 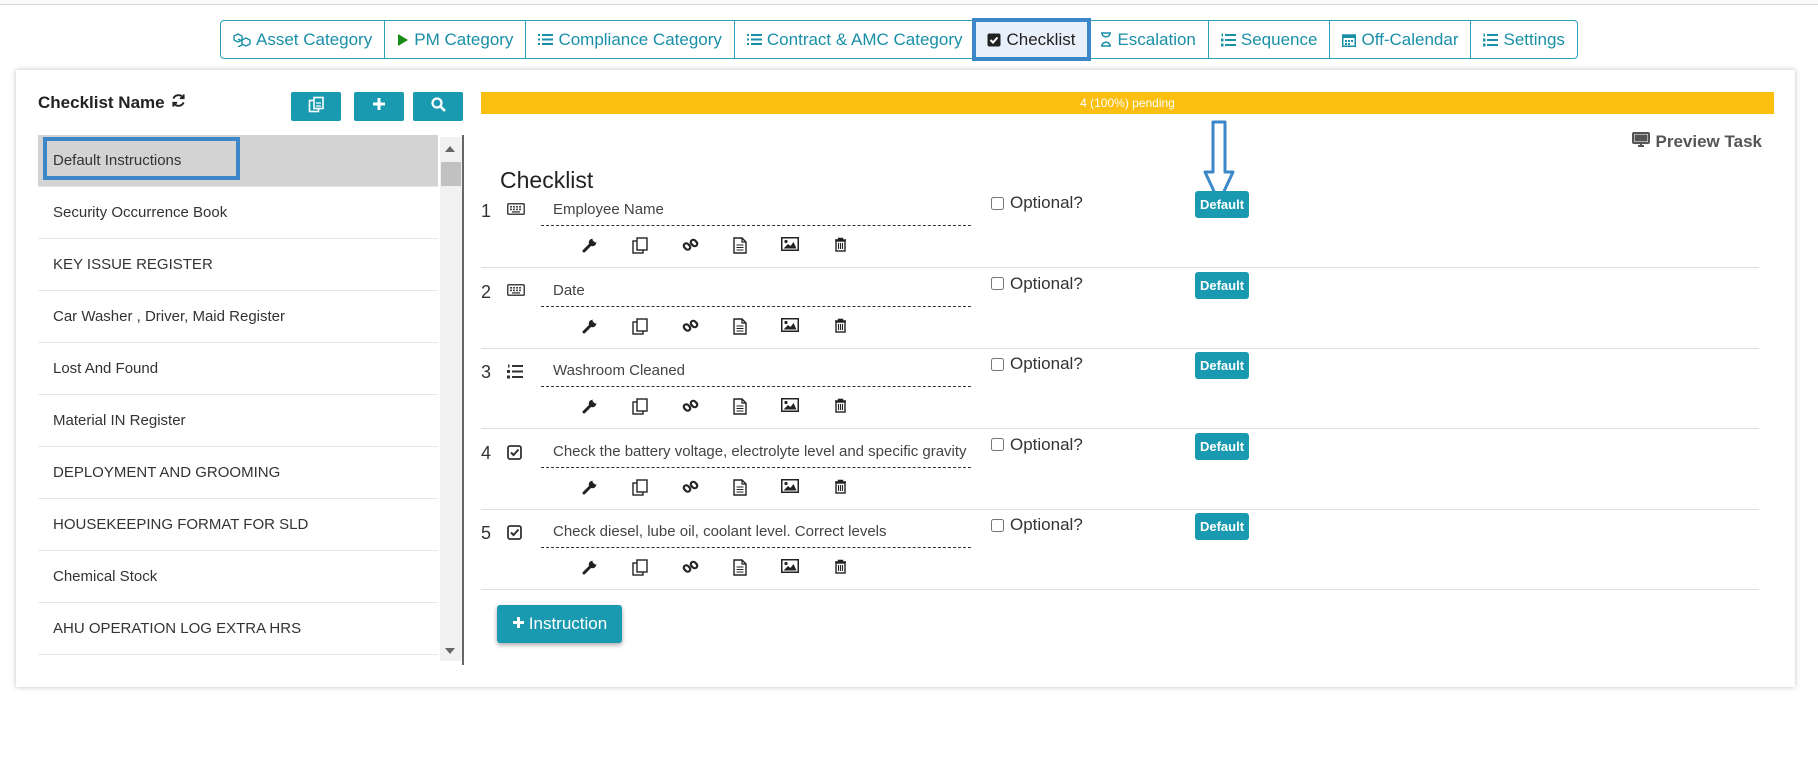 What do you see at coordinates (238, 161) in the screenshot?
I see `list-item: Default Instructions` at bounding box center [238, 161].